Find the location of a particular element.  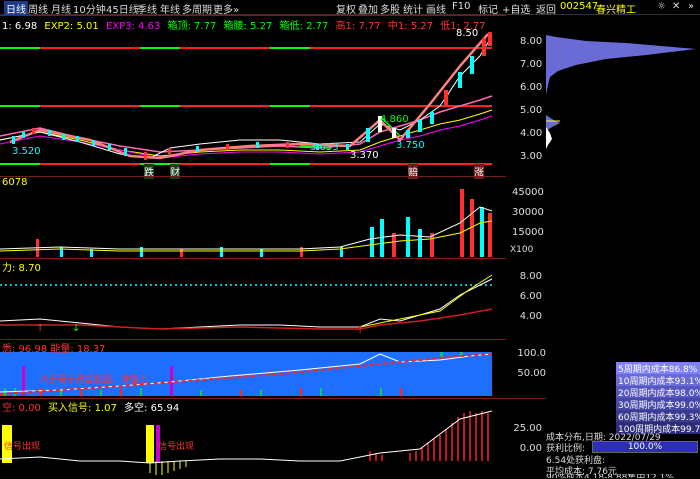

price-axis-label: 4.00 is located at coordinates (531, 133).